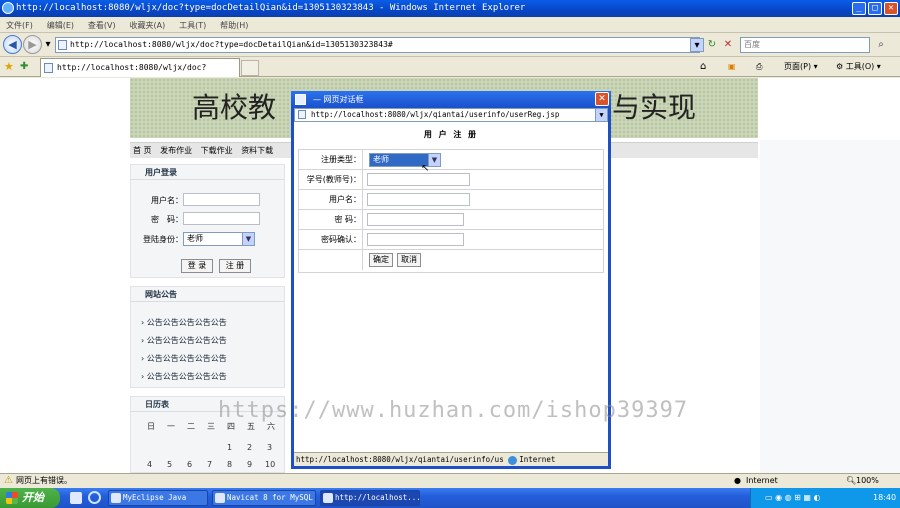 The height and width of the screenshot is (508, 900). Describe the element at coordinates (229, 447) in the screenshot. I see `calendar-date: 1` at that location.